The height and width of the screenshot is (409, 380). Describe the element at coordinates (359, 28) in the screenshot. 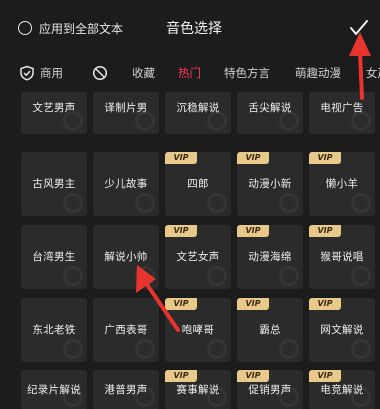

I see `confirm-check-icon` at that location.